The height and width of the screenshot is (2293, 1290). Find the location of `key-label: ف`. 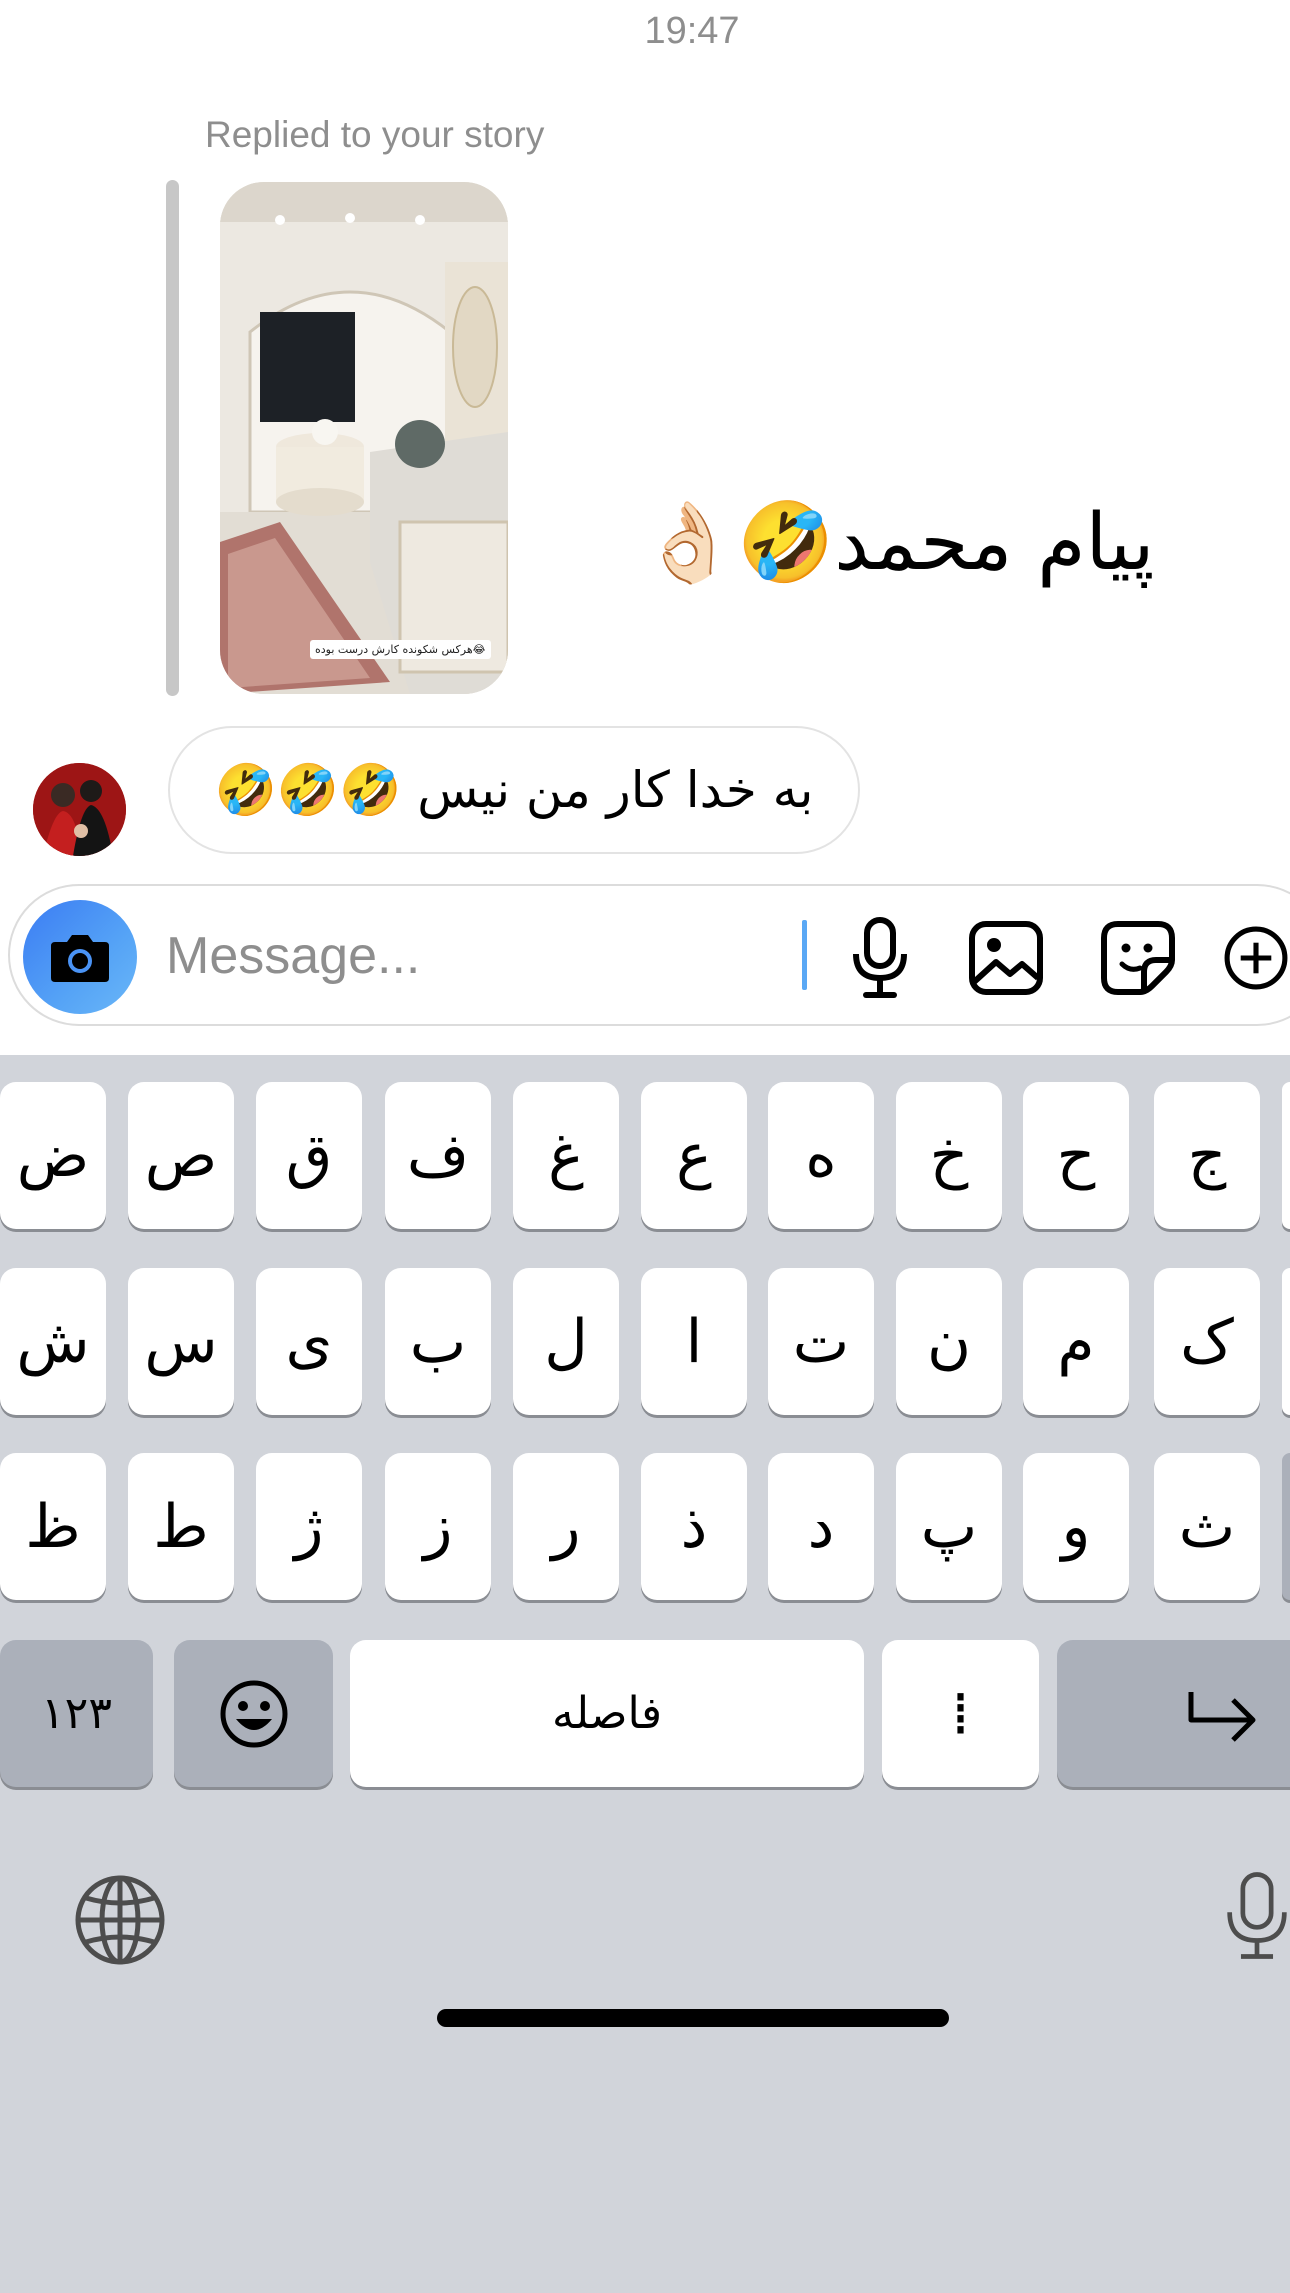

key-label: ف is located at coordinates (438, 1155).